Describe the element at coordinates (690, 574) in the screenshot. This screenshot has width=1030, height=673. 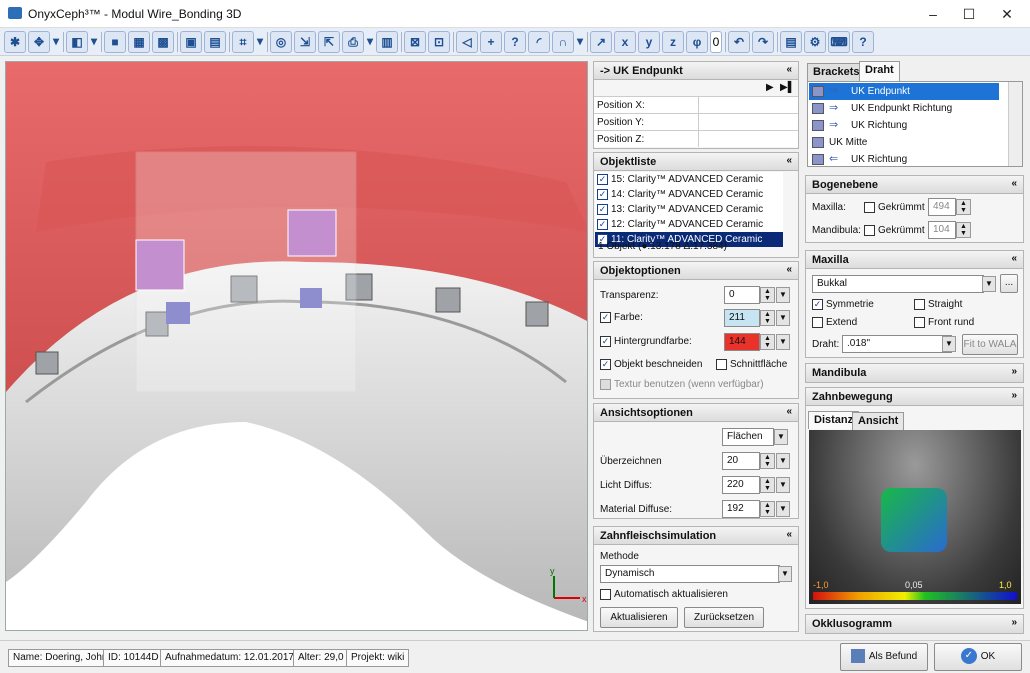
I see `method-select: Dynamisch` at that location.